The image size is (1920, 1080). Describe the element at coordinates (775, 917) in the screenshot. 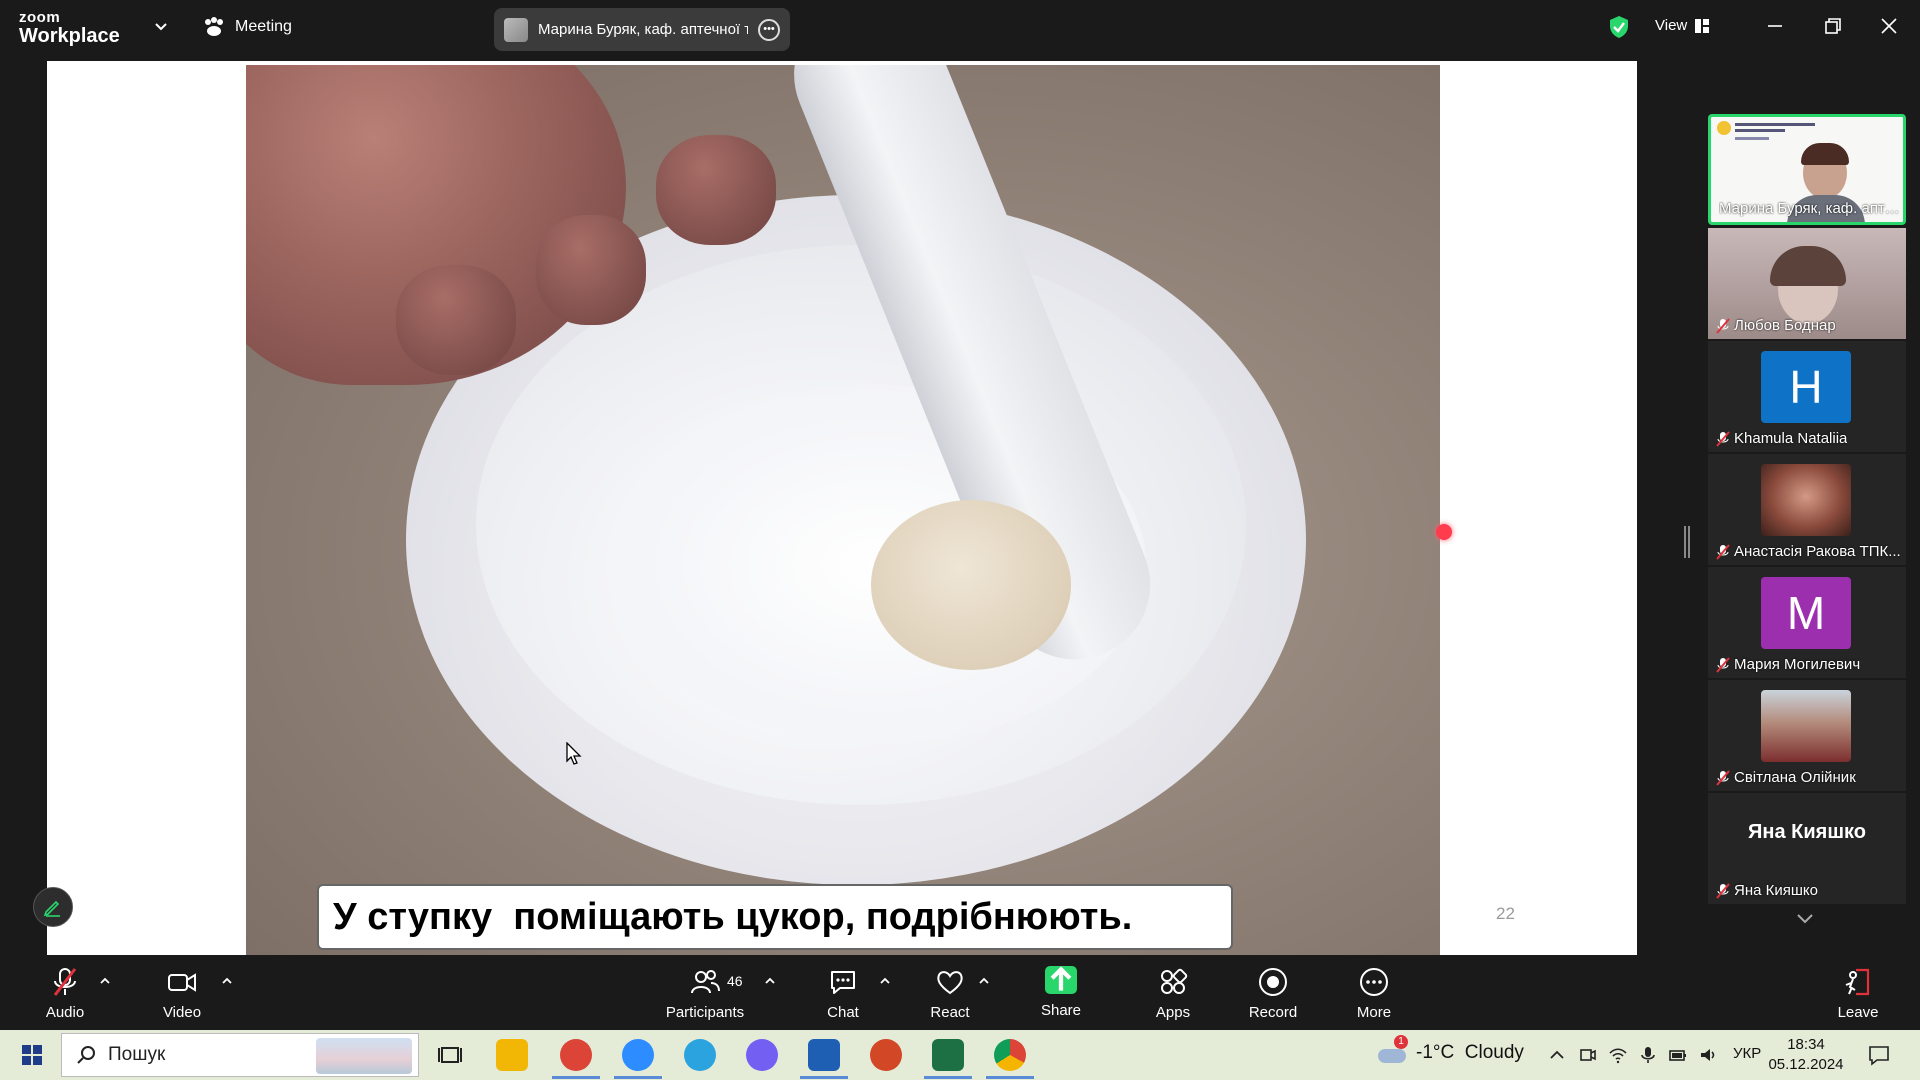

I see `slide-caption: У ступку поміщають цукор, подрібнюють.` at that location.